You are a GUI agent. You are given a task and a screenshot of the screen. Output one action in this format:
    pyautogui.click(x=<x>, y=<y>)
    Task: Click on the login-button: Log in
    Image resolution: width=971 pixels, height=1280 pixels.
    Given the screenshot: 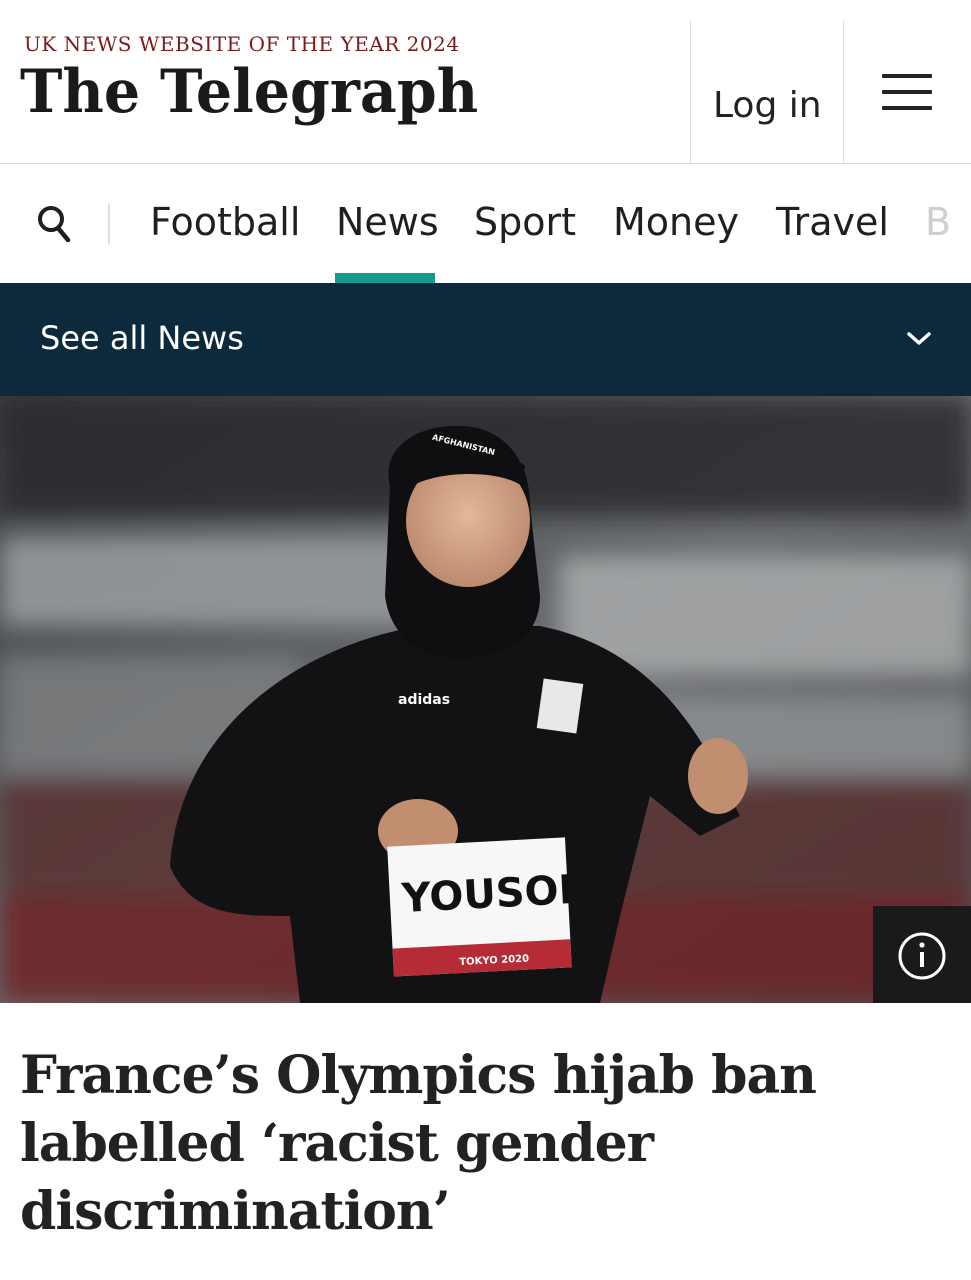 What is the action you would take?
    pyautogui.click(x=767, y=91)
    